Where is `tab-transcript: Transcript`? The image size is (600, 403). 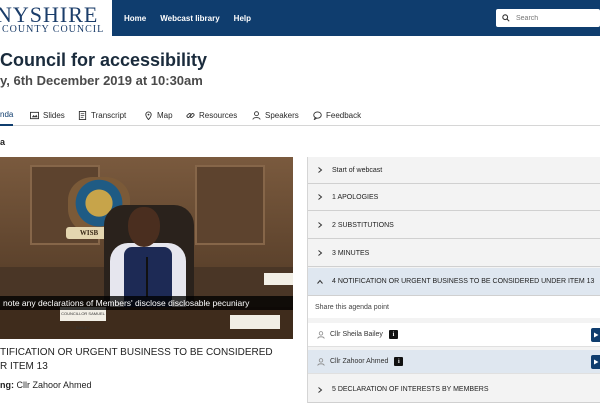
tab-transcript: Transcript is located at coordinates (102, 115).